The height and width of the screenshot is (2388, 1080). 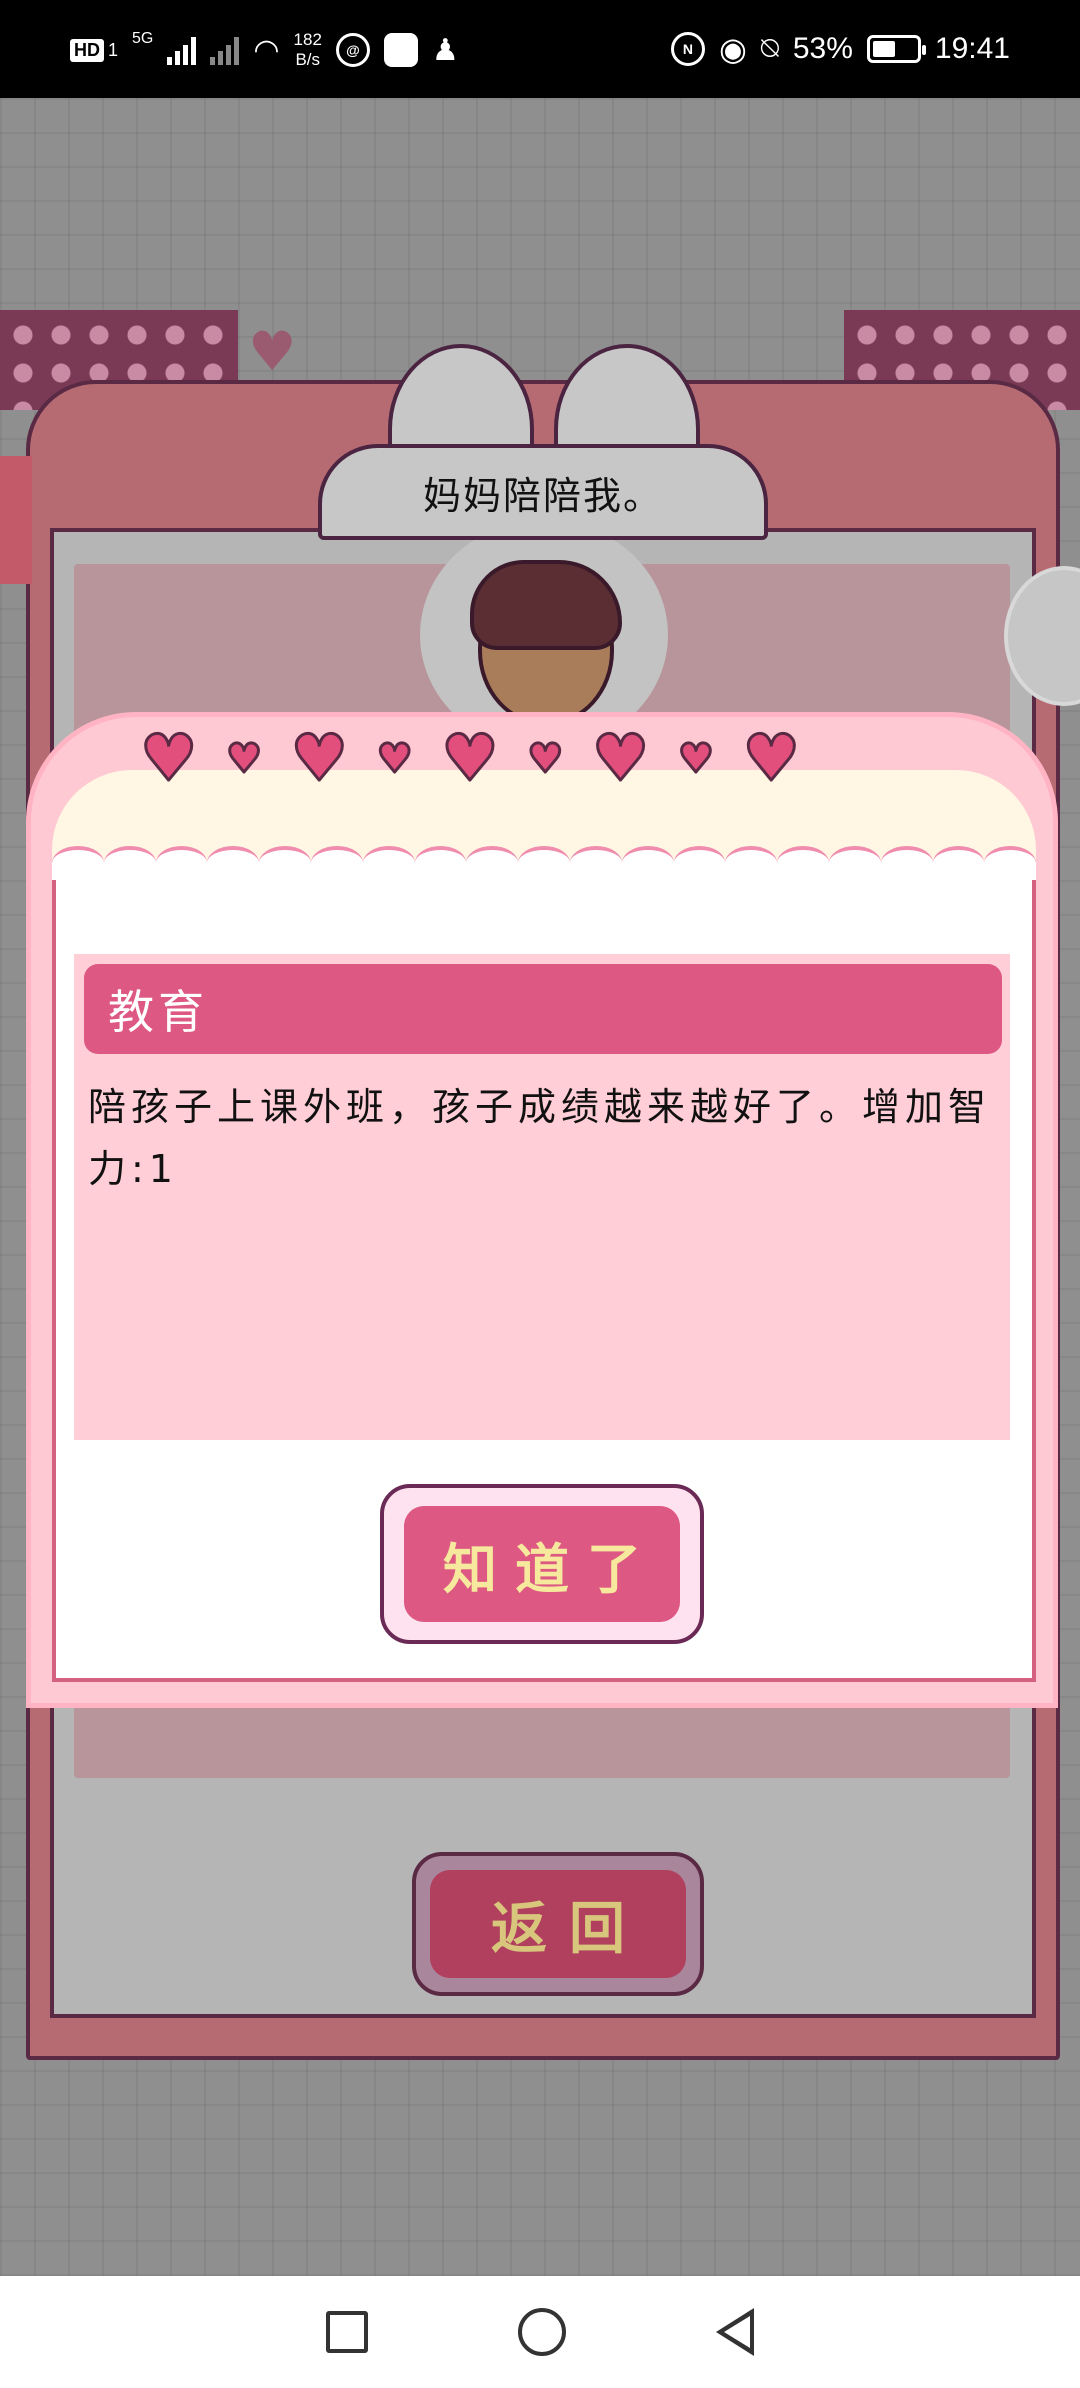 I want to click on speech-bubble: 妈妈陪陪我。, so click(x=543, y=492).